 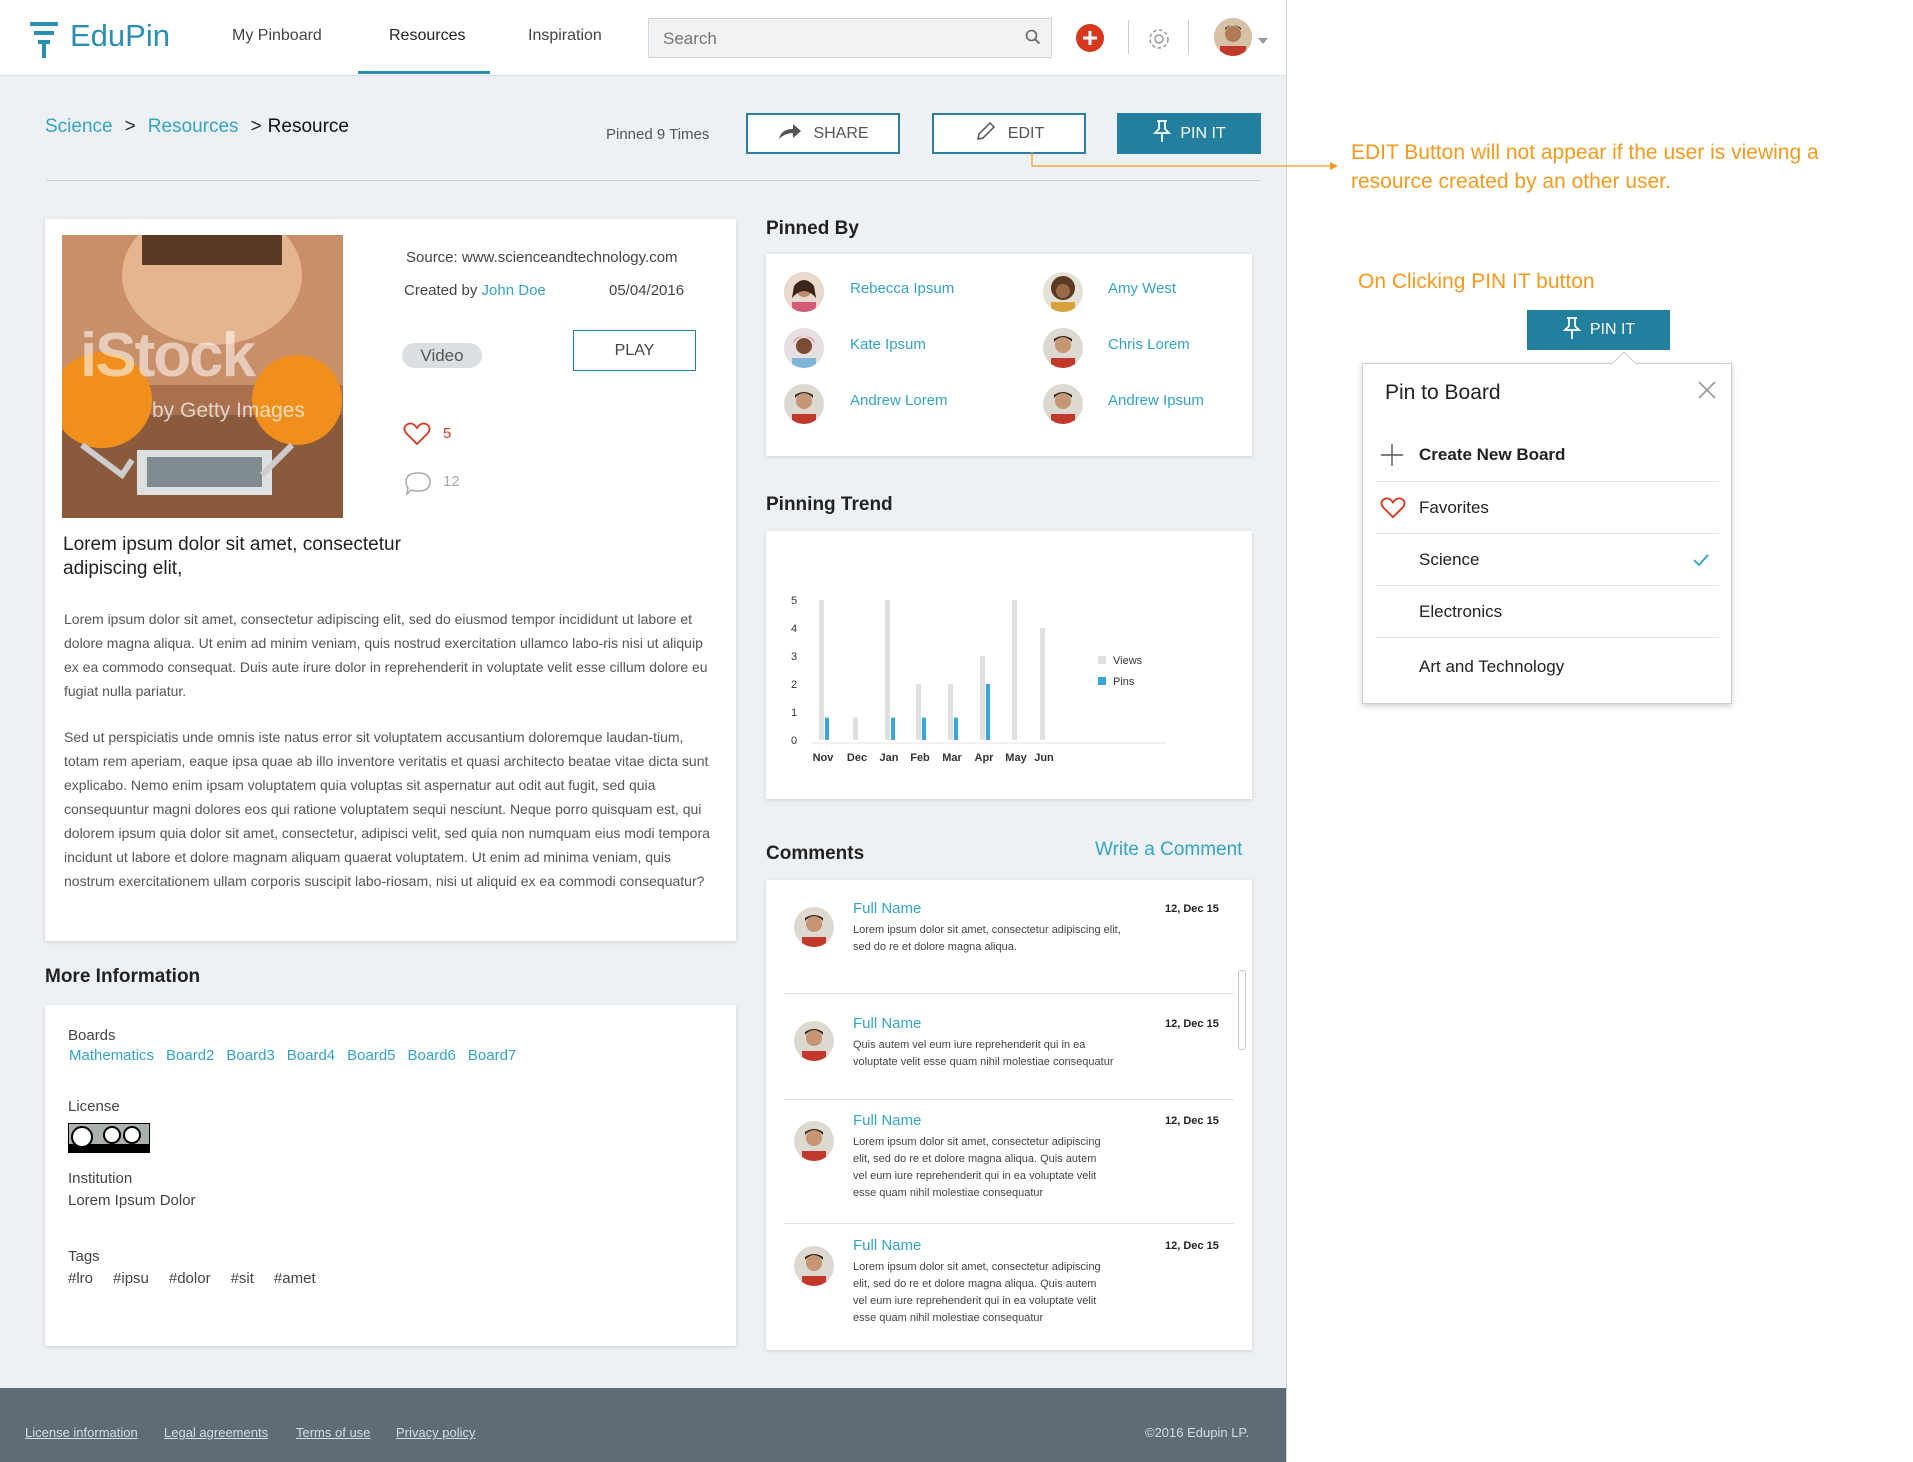 I want to click on play-button: PLAY, so click(x=634, y=350).